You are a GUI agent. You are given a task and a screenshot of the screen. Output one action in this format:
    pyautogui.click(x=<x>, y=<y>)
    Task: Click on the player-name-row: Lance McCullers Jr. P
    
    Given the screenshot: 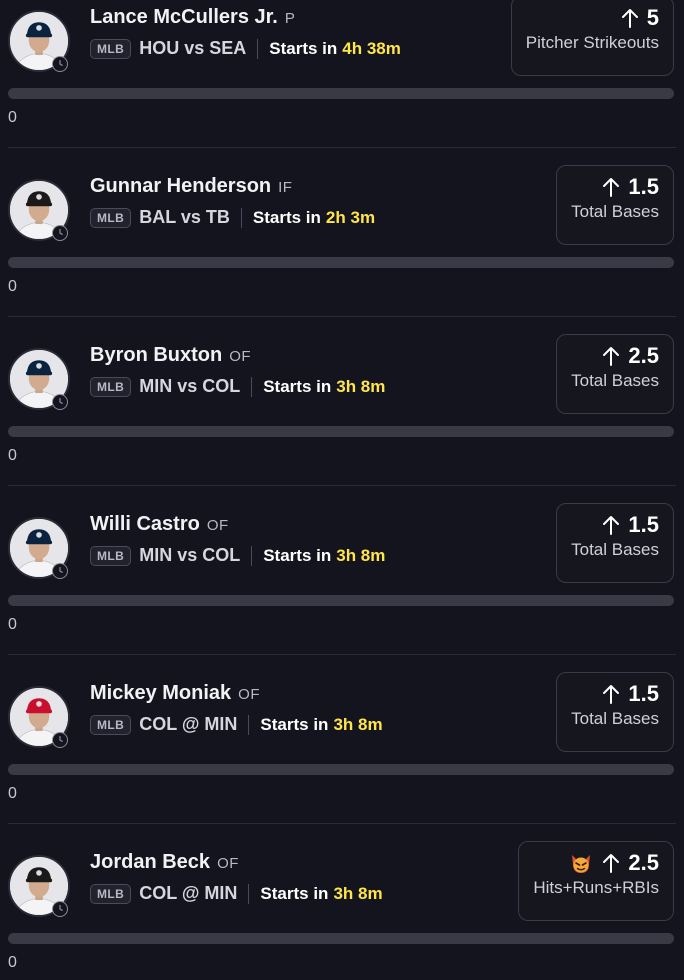 What is the action you would take?
    pyautogui.click(x=192, y=17)
    